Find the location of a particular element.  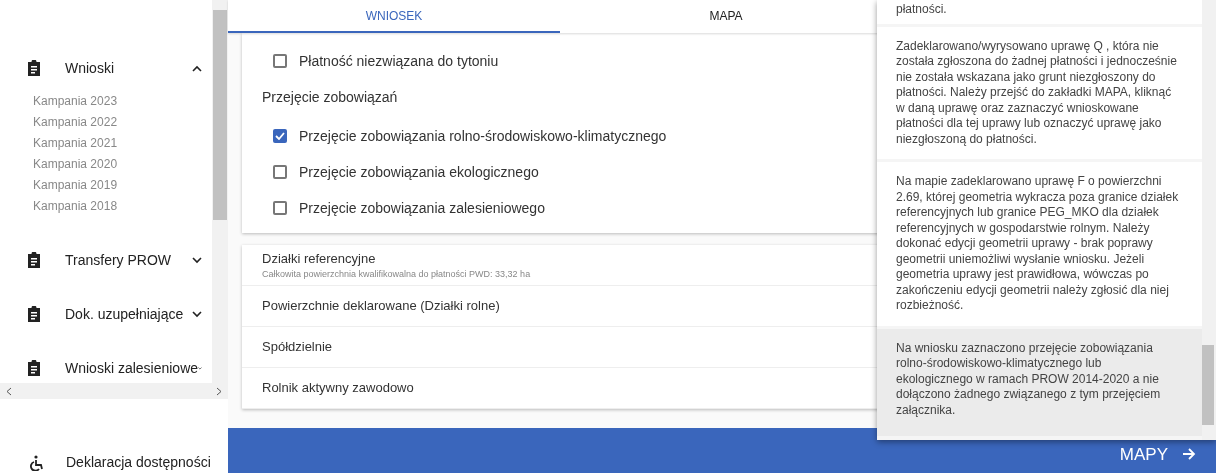

sidebar-item: Dok. uzupełniające is located at coordinates (106, 314).